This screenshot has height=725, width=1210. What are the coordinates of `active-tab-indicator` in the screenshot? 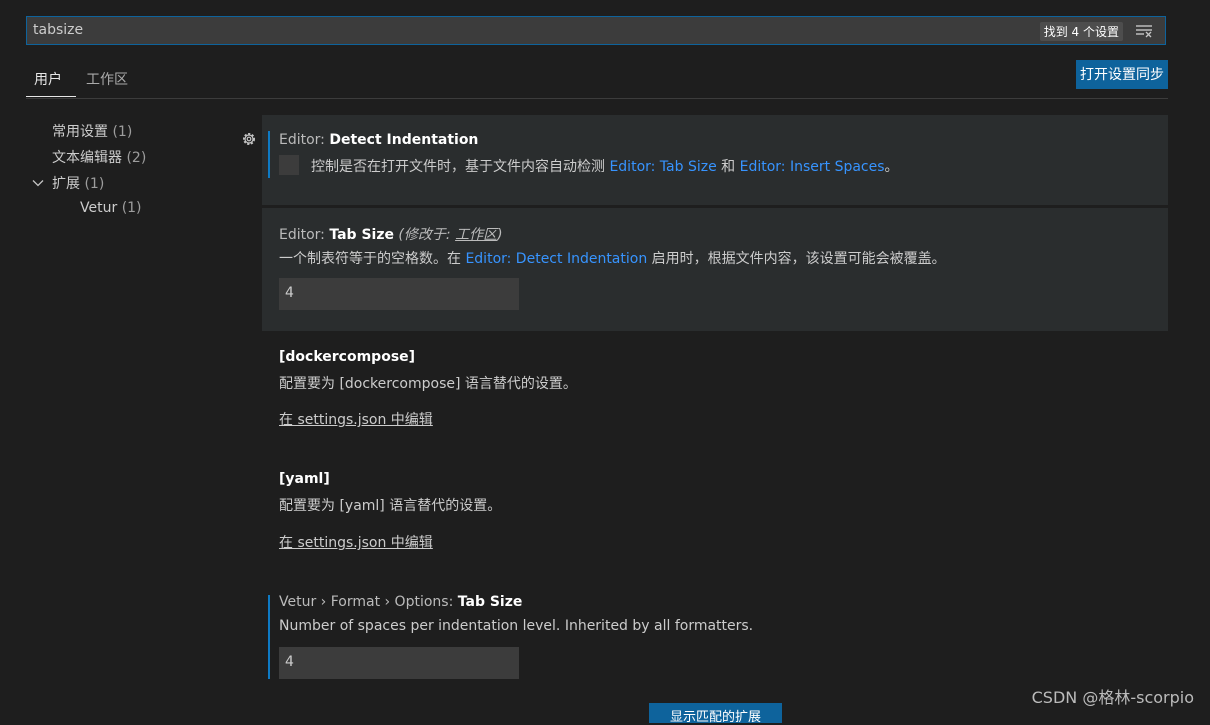 It's located at (51, 96).